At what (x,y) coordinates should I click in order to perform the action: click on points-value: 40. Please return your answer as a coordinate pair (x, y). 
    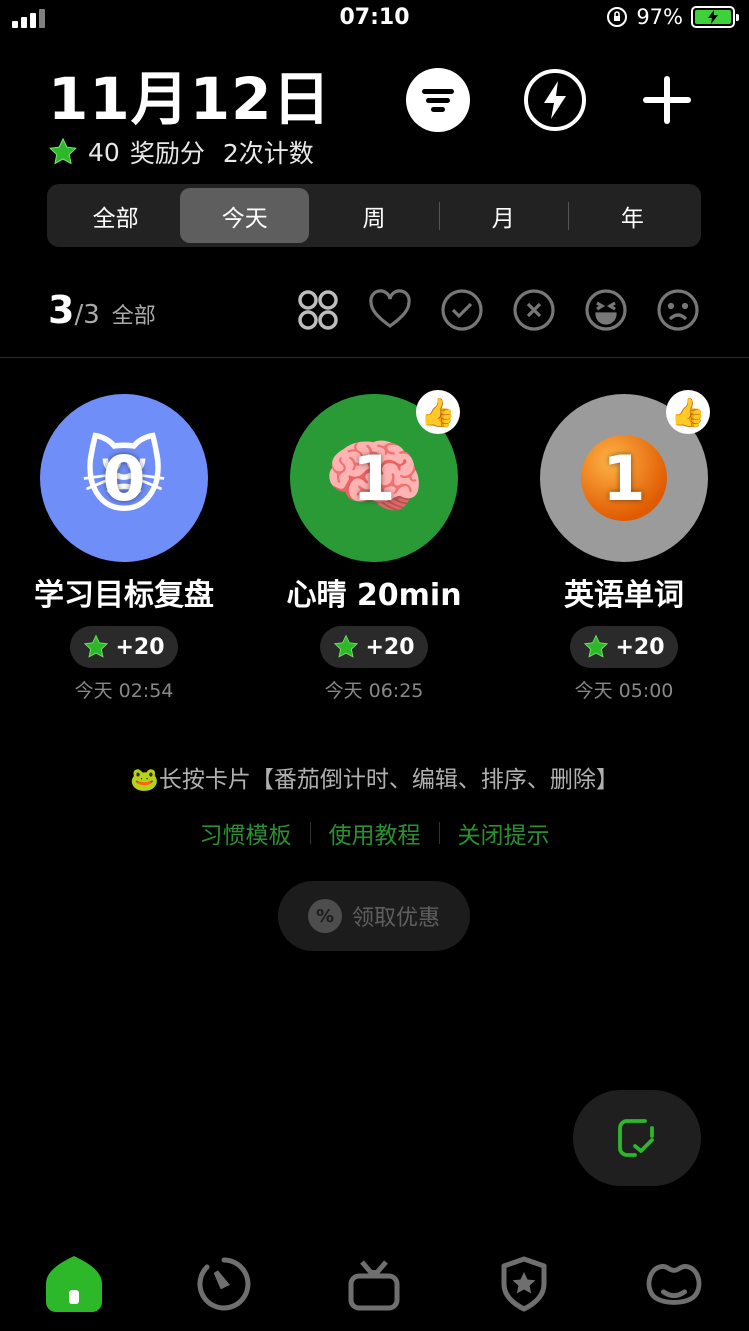
    Looking at the image, I should click on (104, 152).